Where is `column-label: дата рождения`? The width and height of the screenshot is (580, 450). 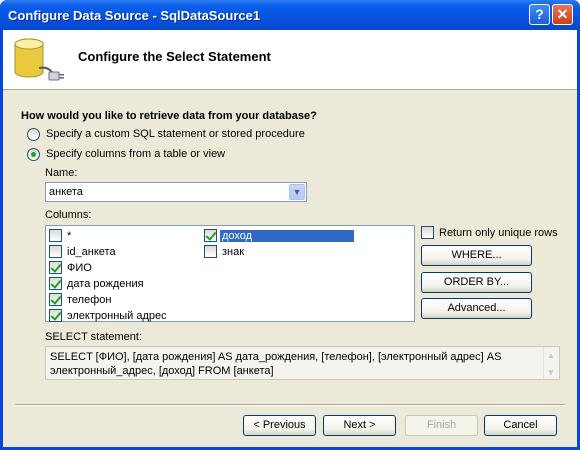
column-label: дата рождения is located at coordinates (105, 283).